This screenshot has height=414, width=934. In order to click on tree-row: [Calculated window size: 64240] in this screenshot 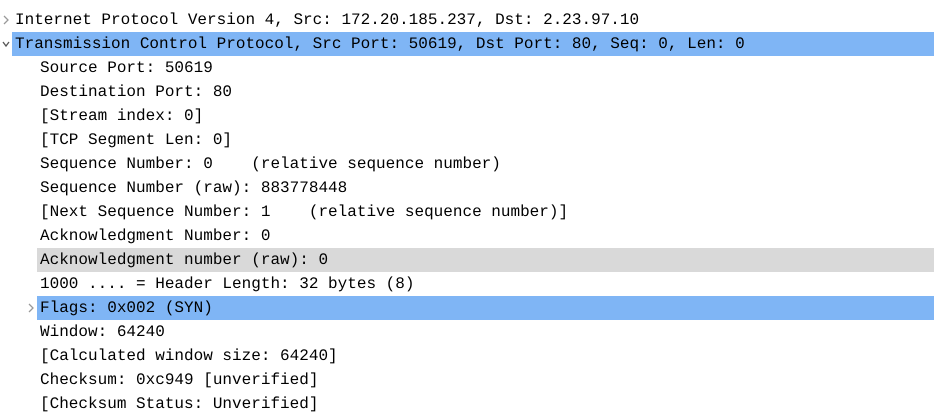, I will do `click(485, 356)`.